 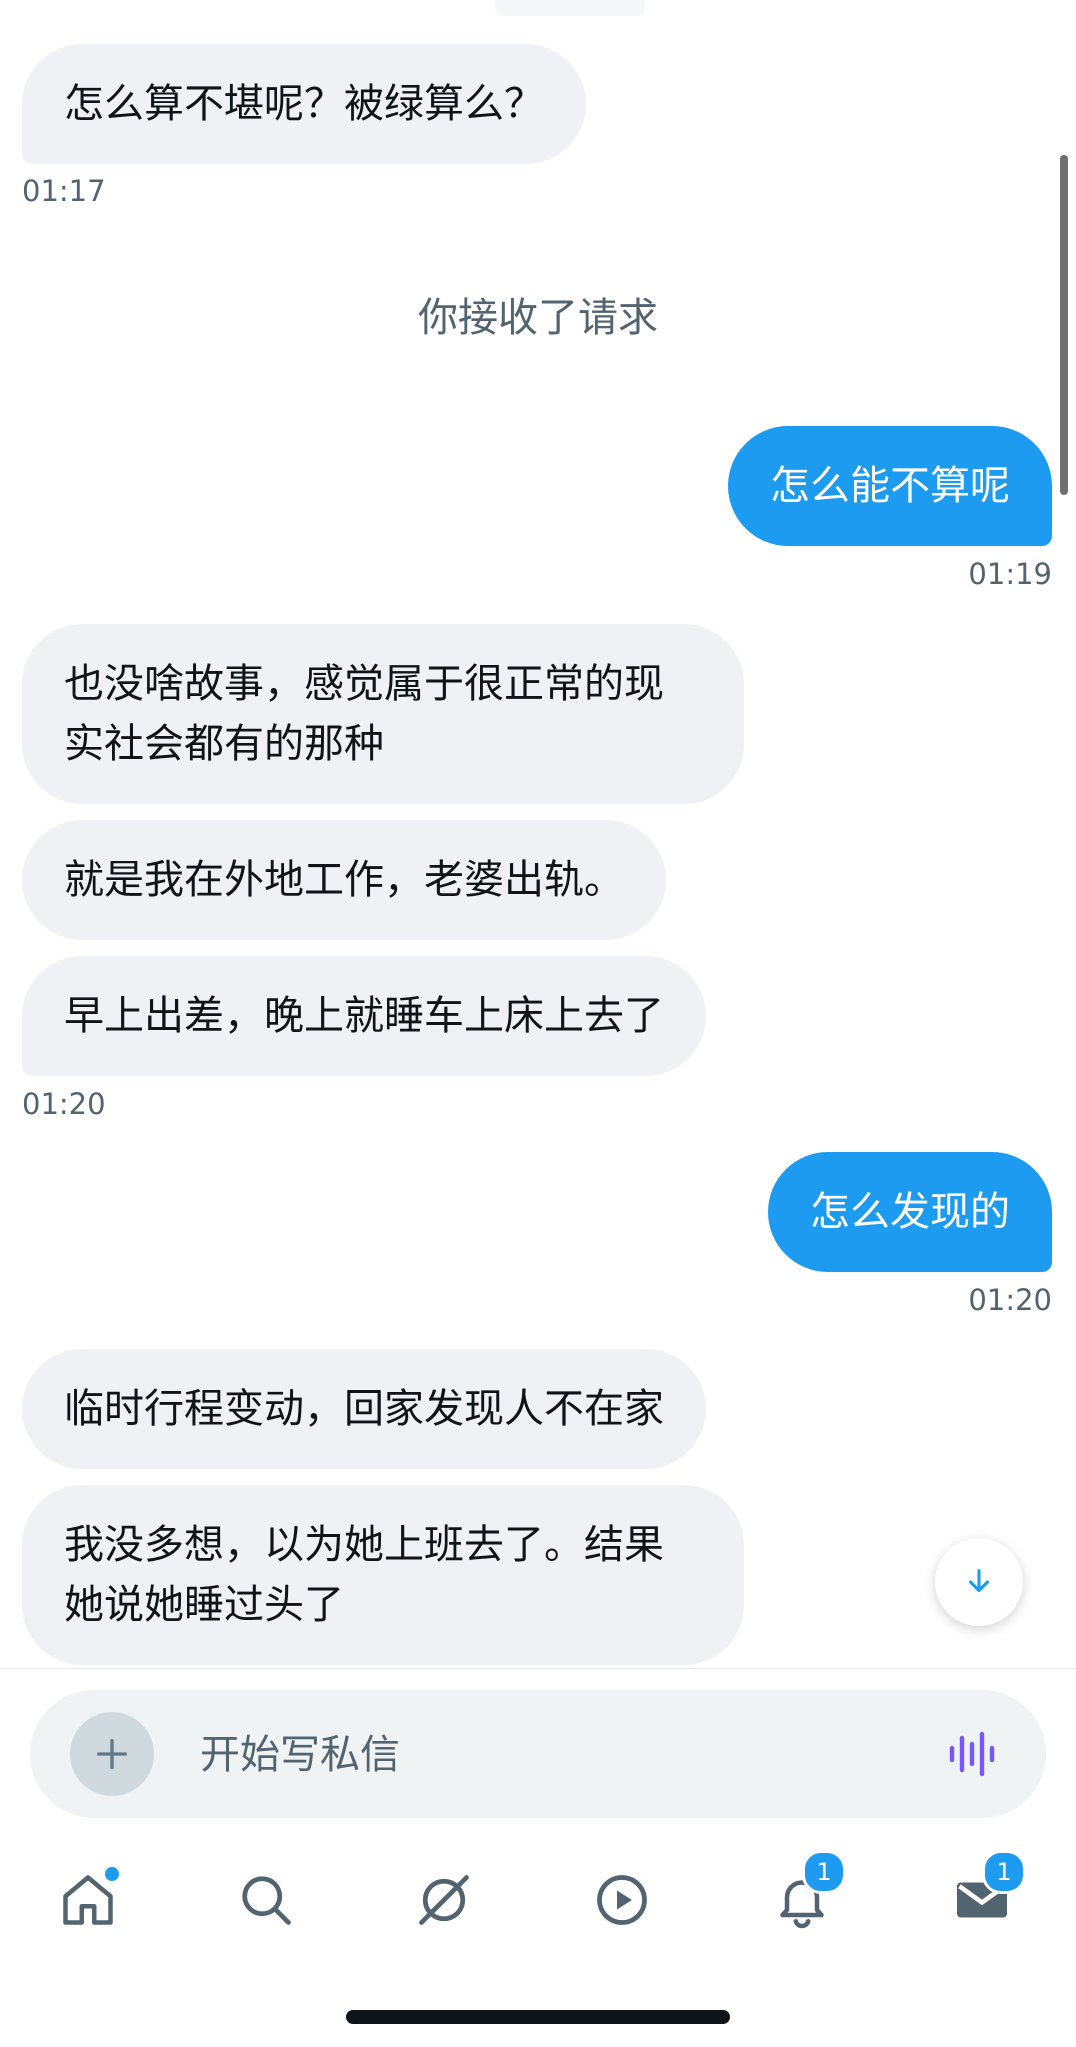 I want to click on message-bubble-incoming: 怎么算不堪呢？被绿算么？, so click(x=304, y=104).